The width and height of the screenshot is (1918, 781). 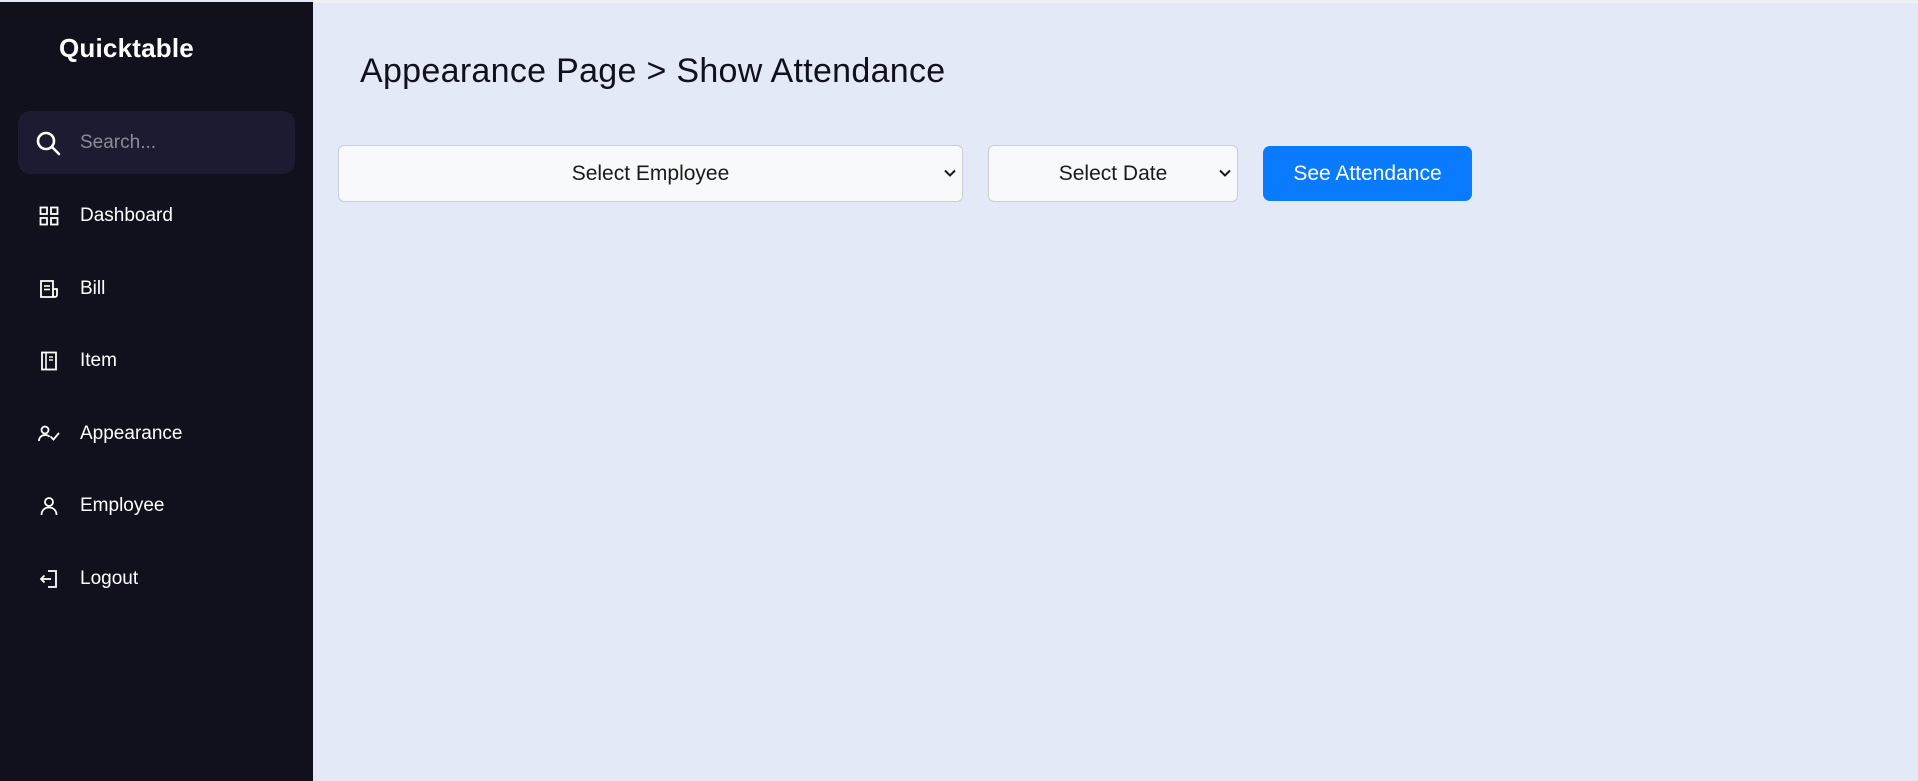 I want to click on logout-icon, so click(x=49, y=579).